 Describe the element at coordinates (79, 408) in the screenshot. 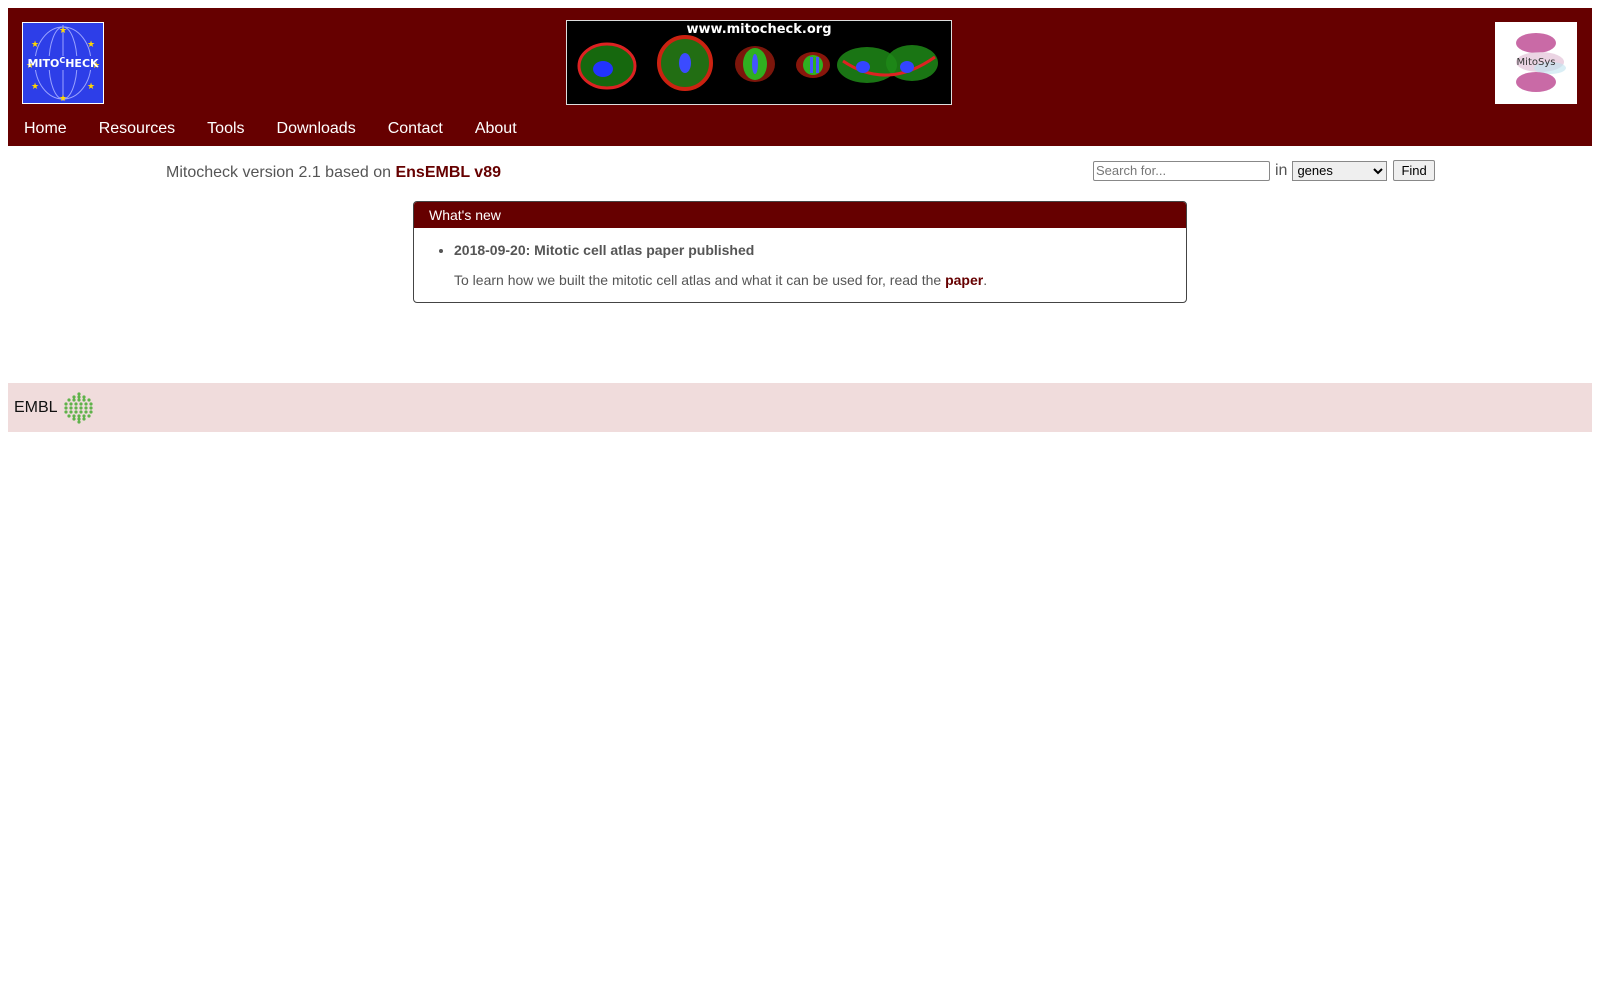

I see `embl-logo-icon` at that location.